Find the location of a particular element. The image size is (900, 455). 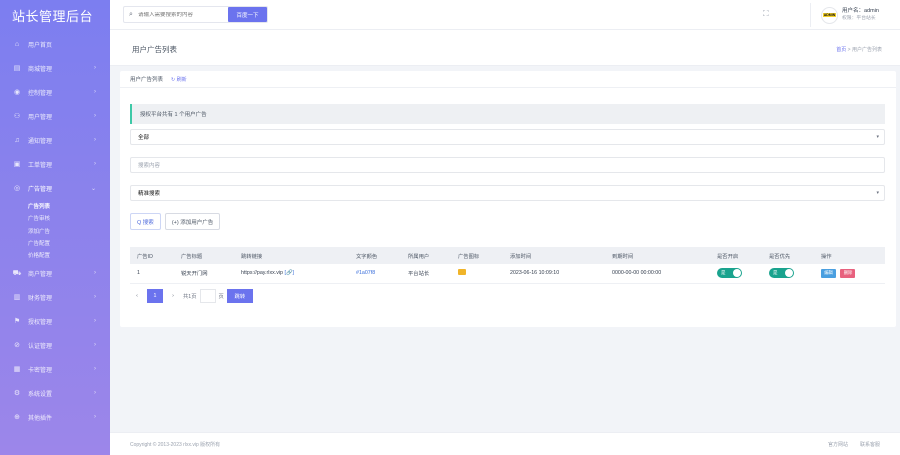

page-header: 用户广告列表 首页 > 用户广告列表 is located at coordinates (505, 48).